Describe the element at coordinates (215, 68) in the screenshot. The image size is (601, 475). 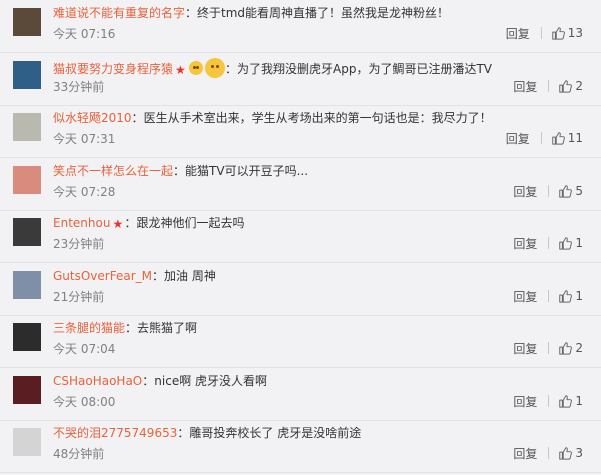
I see `face-emoticon-big` at that location.